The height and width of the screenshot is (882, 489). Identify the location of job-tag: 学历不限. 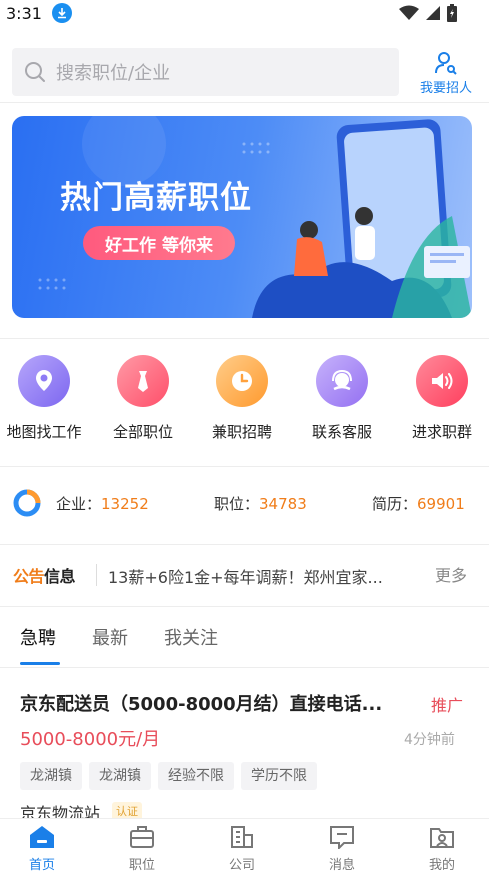
(279, 776).